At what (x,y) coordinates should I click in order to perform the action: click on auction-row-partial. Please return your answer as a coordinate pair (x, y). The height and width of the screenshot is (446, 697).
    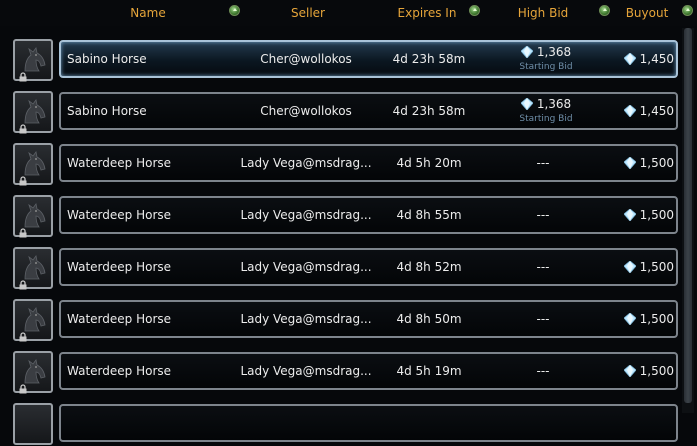
    Looking at the image, I should click on (348, 423).